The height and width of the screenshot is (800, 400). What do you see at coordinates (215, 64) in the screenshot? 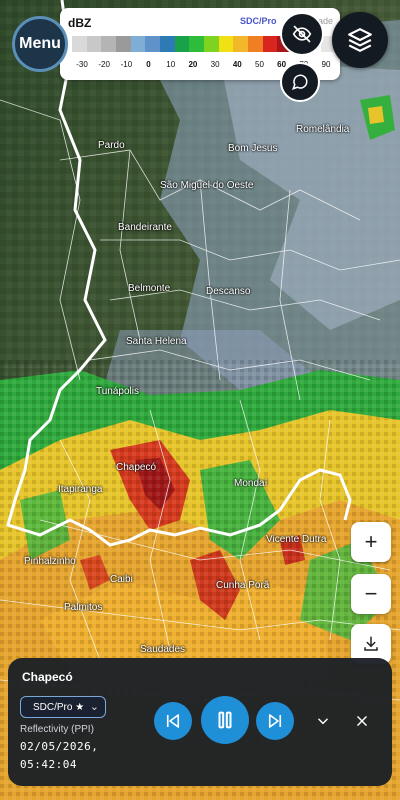
I see `legend-tick-label: 30` at bounding box center [215, 64].